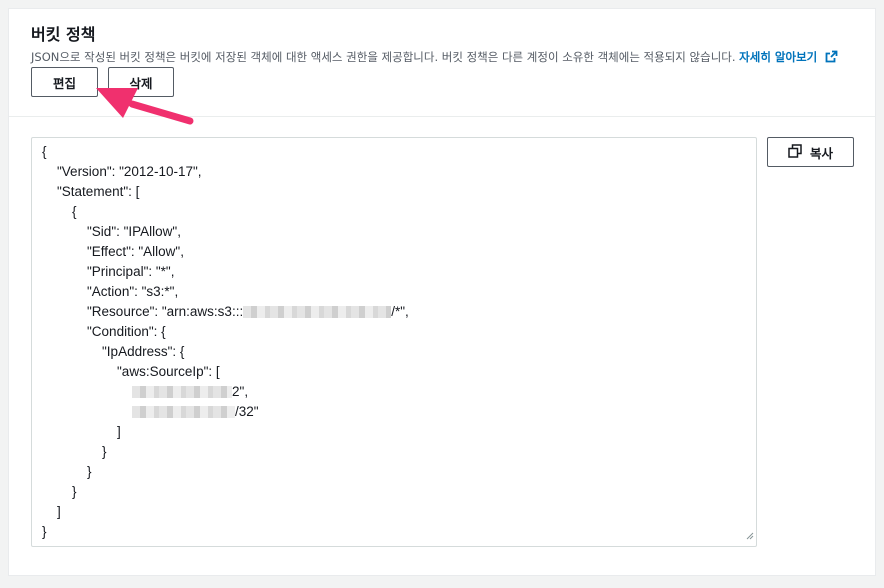  What do you see at coordinates (400, 311) in the screenshot?
I see `resource-suffix: /*",` at bounding box center [400, 311].